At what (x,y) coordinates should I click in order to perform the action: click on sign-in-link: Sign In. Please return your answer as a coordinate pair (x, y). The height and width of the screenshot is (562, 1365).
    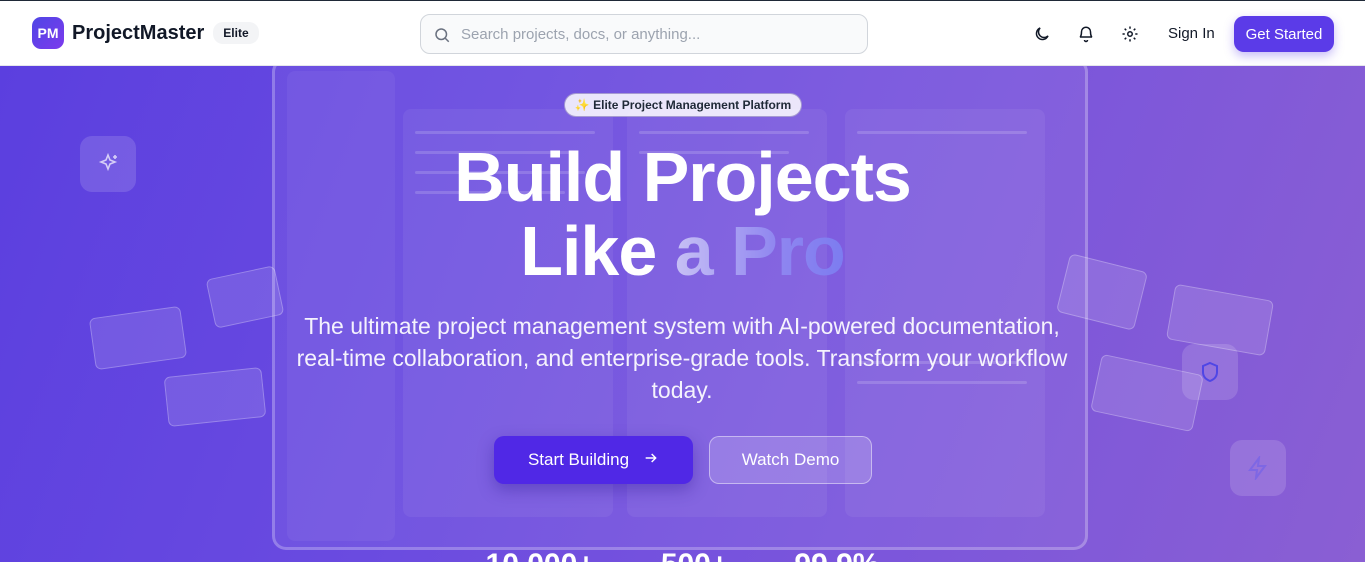
    Looking at the image, I should click on (1191, 33).